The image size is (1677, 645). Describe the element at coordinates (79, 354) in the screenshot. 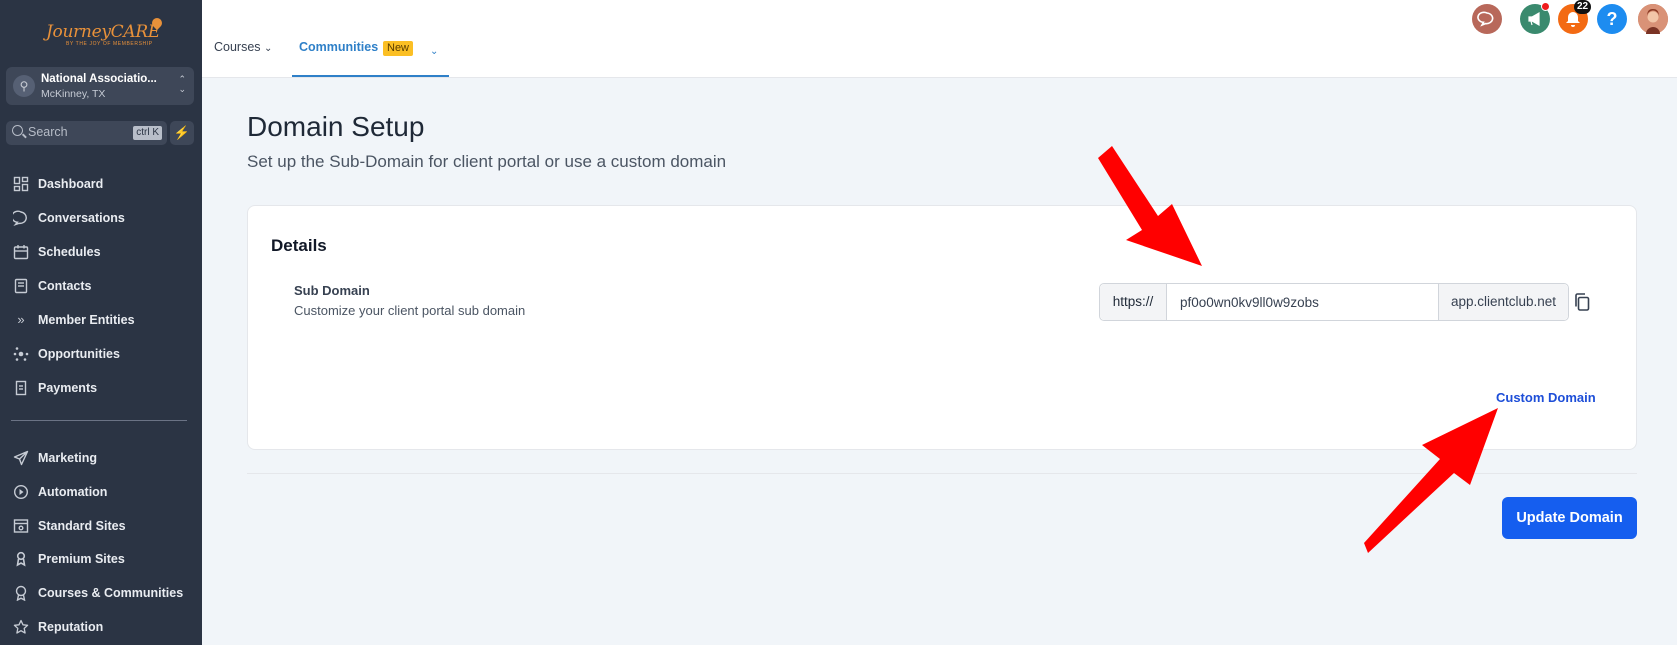

I see `sidebar-item-label: Opportunities` at that location.